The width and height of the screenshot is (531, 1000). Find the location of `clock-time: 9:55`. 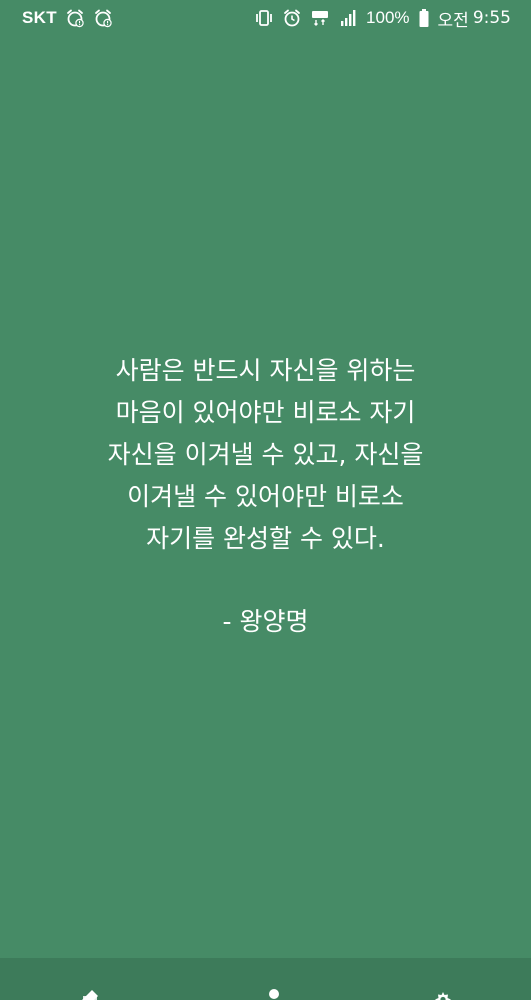

clock-time: 9:55 is located at coordinates (491, 18).